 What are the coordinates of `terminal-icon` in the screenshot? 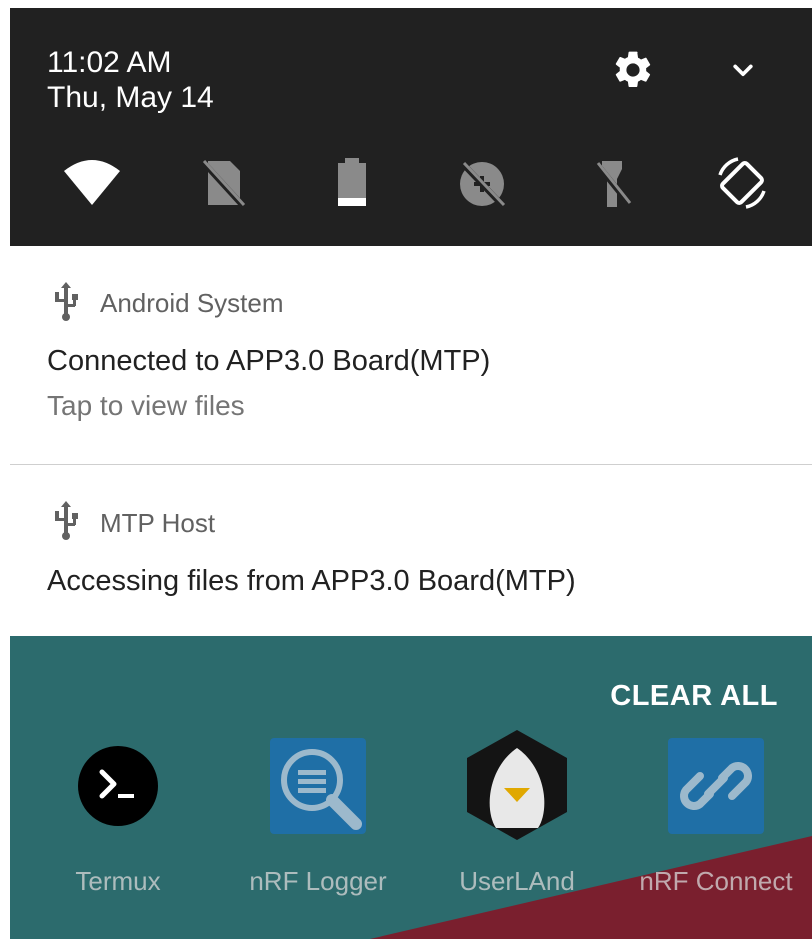 It's located at (118, 786).